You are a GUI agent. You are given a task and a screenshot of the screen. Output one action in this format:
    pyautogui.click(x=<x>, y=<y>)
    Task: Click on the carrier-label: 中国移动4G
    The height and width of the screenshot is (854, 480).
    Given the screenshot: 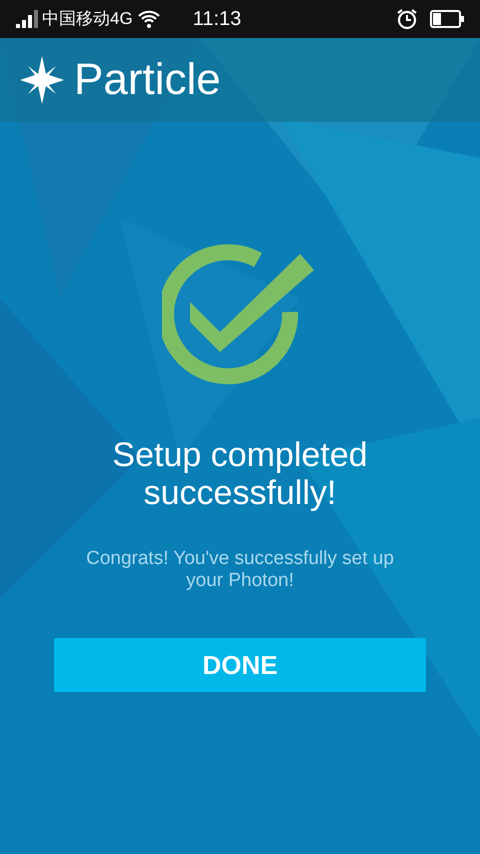 What is the action you would take?
    pyautogui.click(x=87, y=19)
    